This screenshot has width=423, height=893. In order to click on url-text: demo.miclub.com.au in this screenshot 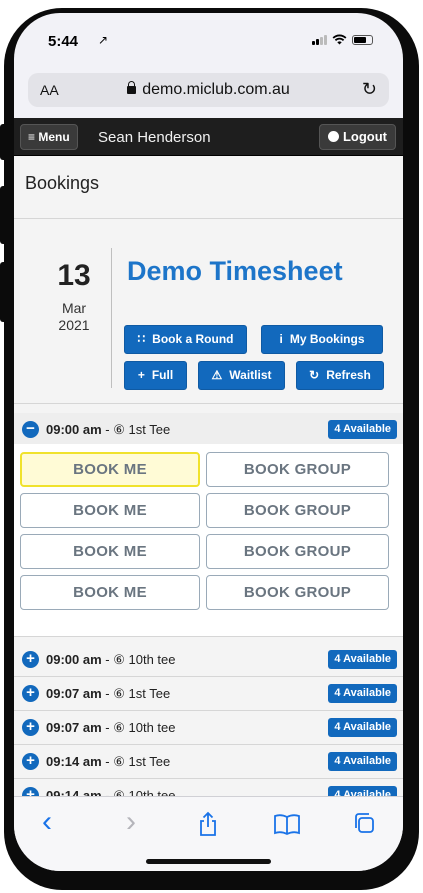, I will do `click(216, 89)`.